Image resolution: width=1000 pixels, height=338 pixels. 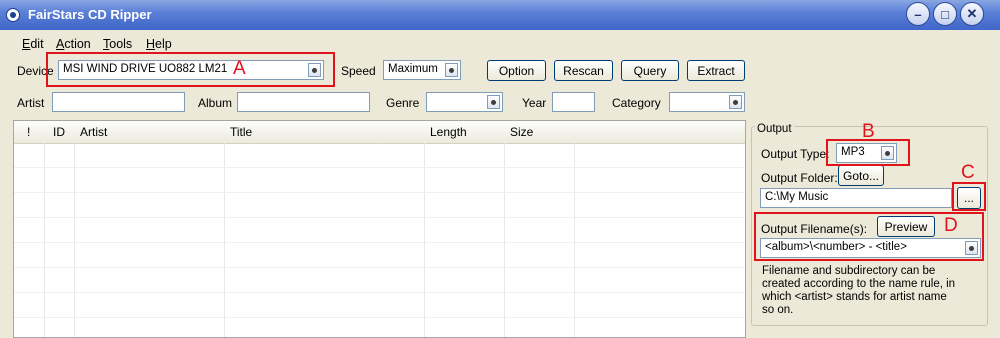 I want to click on speed-label: Speed, so click(x=358, y=71).